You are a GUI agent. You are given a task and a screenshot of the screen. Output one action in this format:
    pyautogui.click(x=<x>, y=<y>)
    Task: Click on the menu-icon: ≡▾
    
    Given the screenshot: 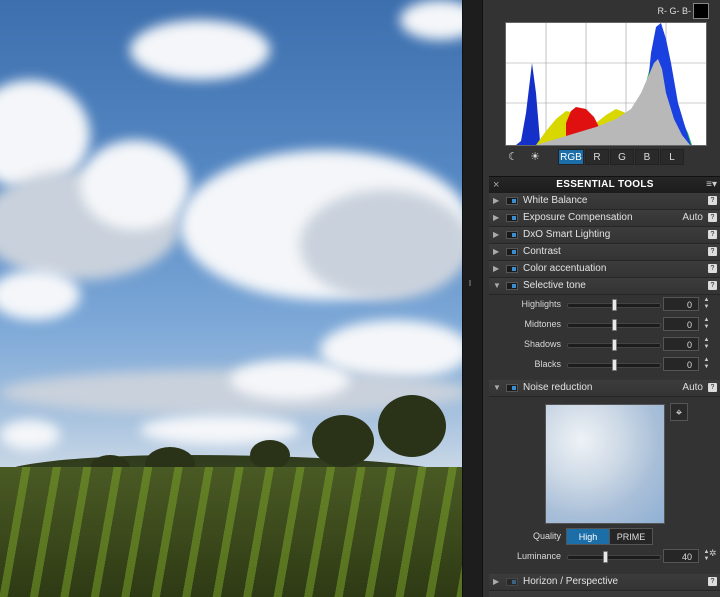 What is the action you would take?
    pyautogui.click(x=711, y=185)
    